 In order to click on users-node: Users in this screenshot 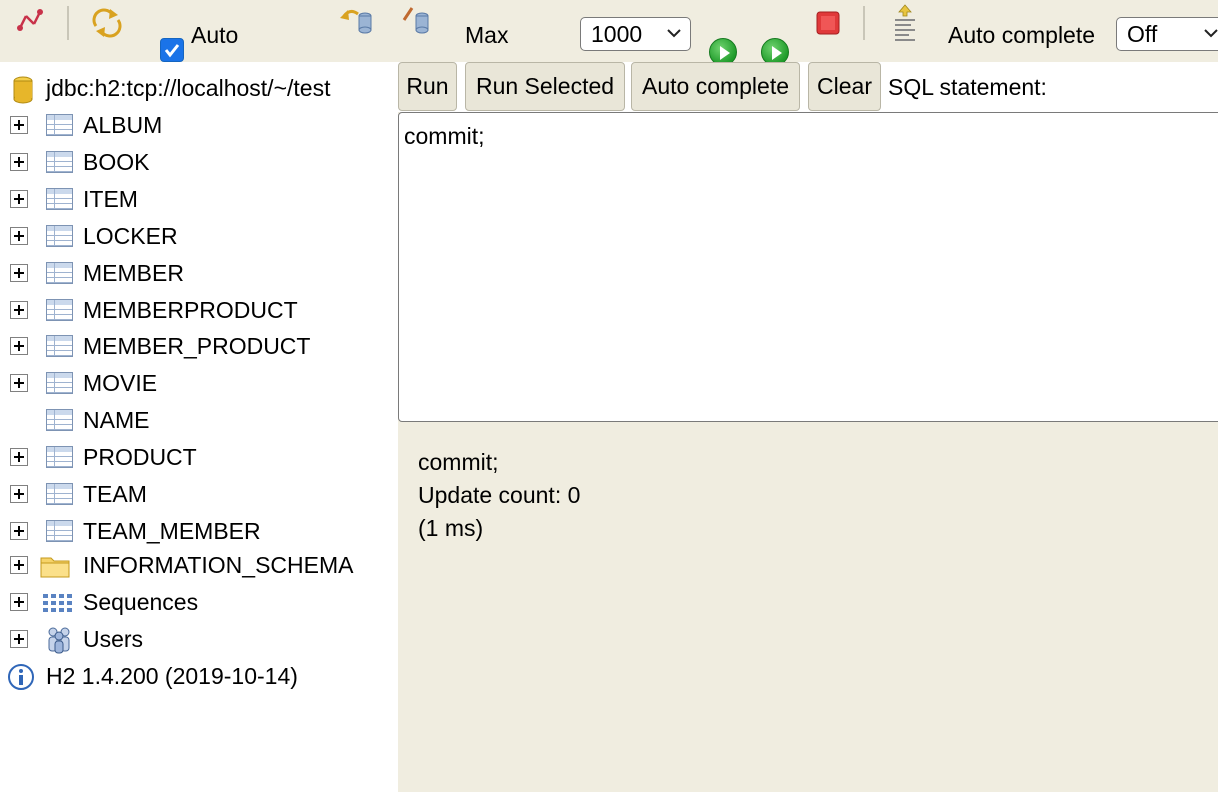, I will do `click(199, 639)`.